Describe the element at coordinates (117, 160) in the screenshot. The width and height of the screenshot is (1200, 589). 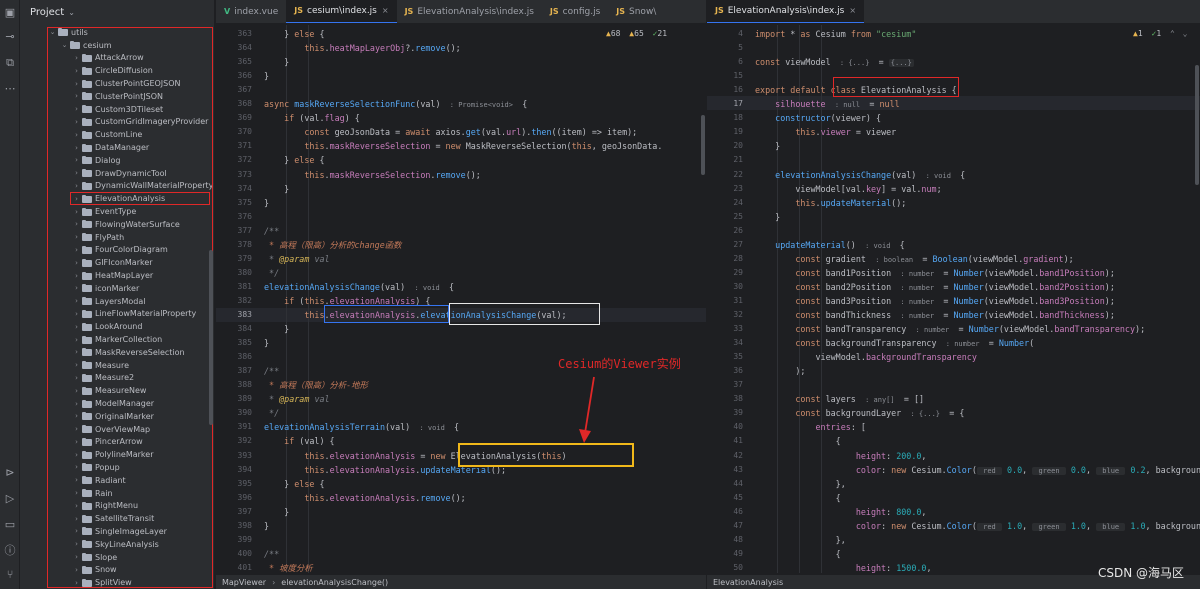
I see `tree-item: › Dialog` at that location.